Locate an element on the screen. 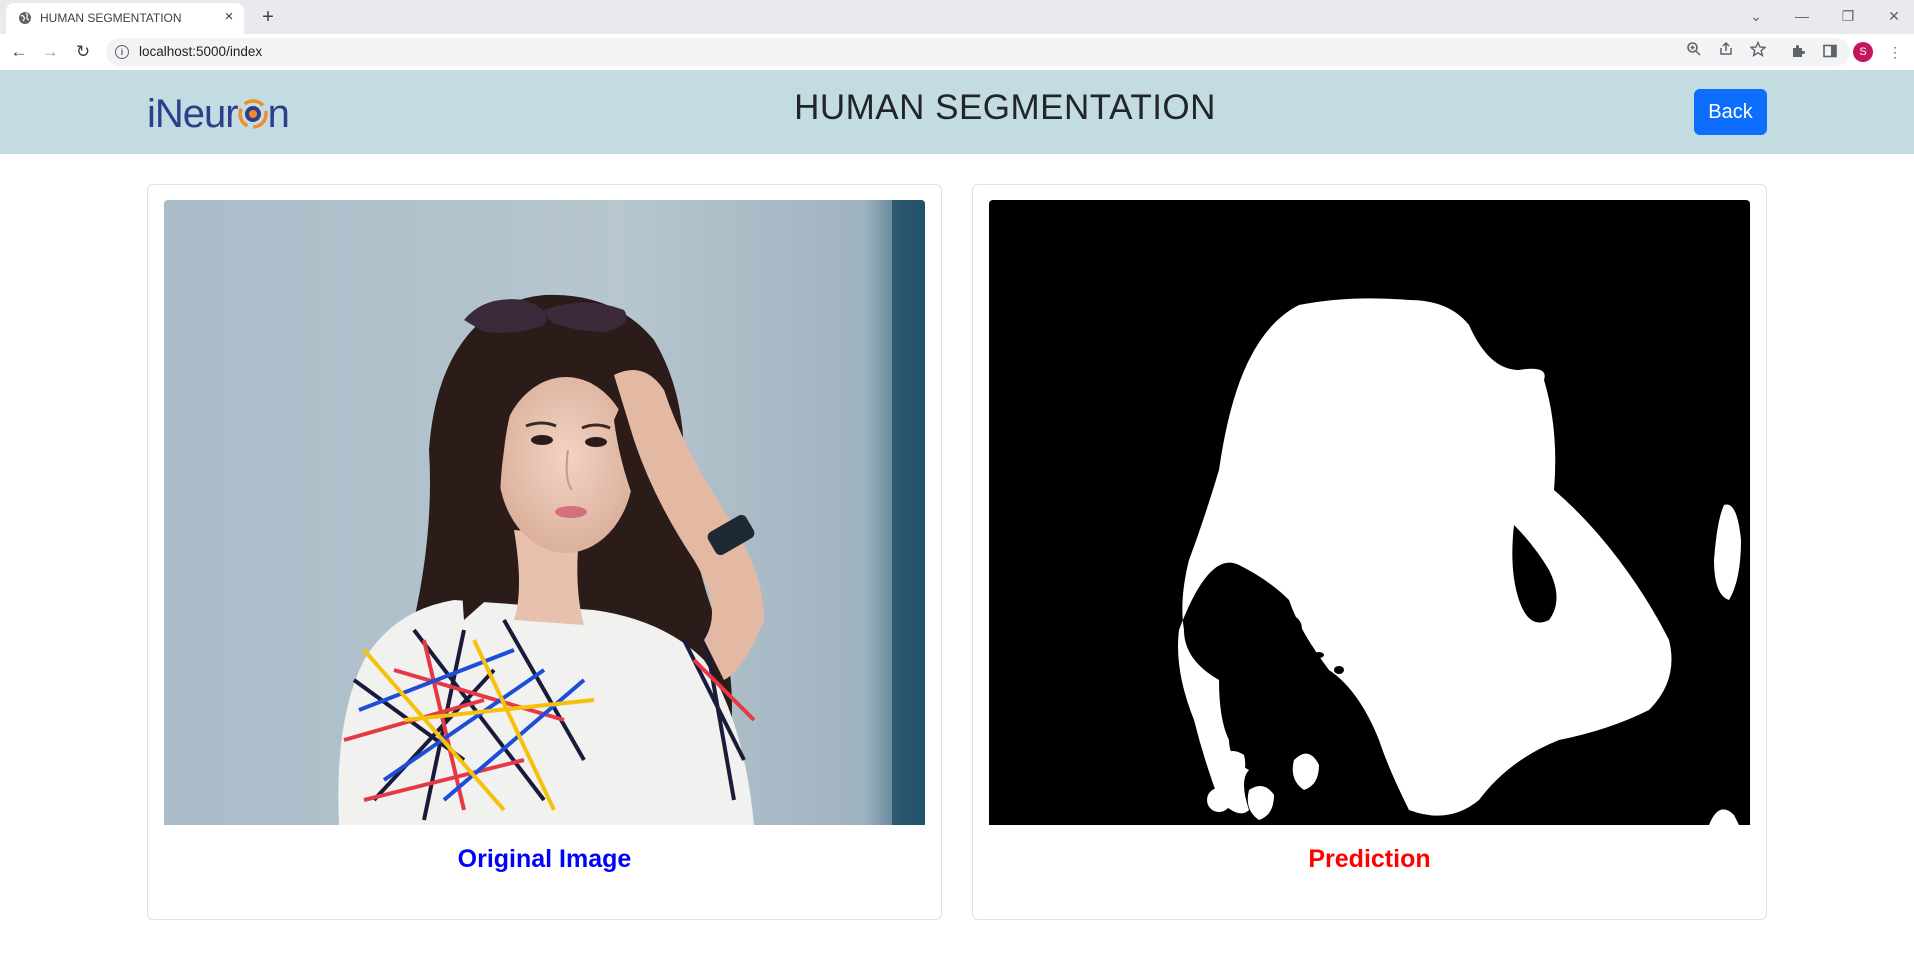  forward-arrow-icon: → is located at coordinates (50, 52).